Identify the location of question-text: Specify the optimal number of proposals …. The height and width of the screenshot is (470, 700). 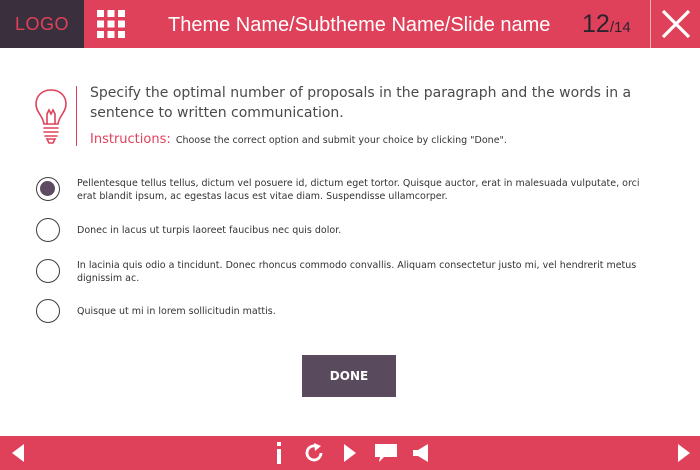
(361, 103).